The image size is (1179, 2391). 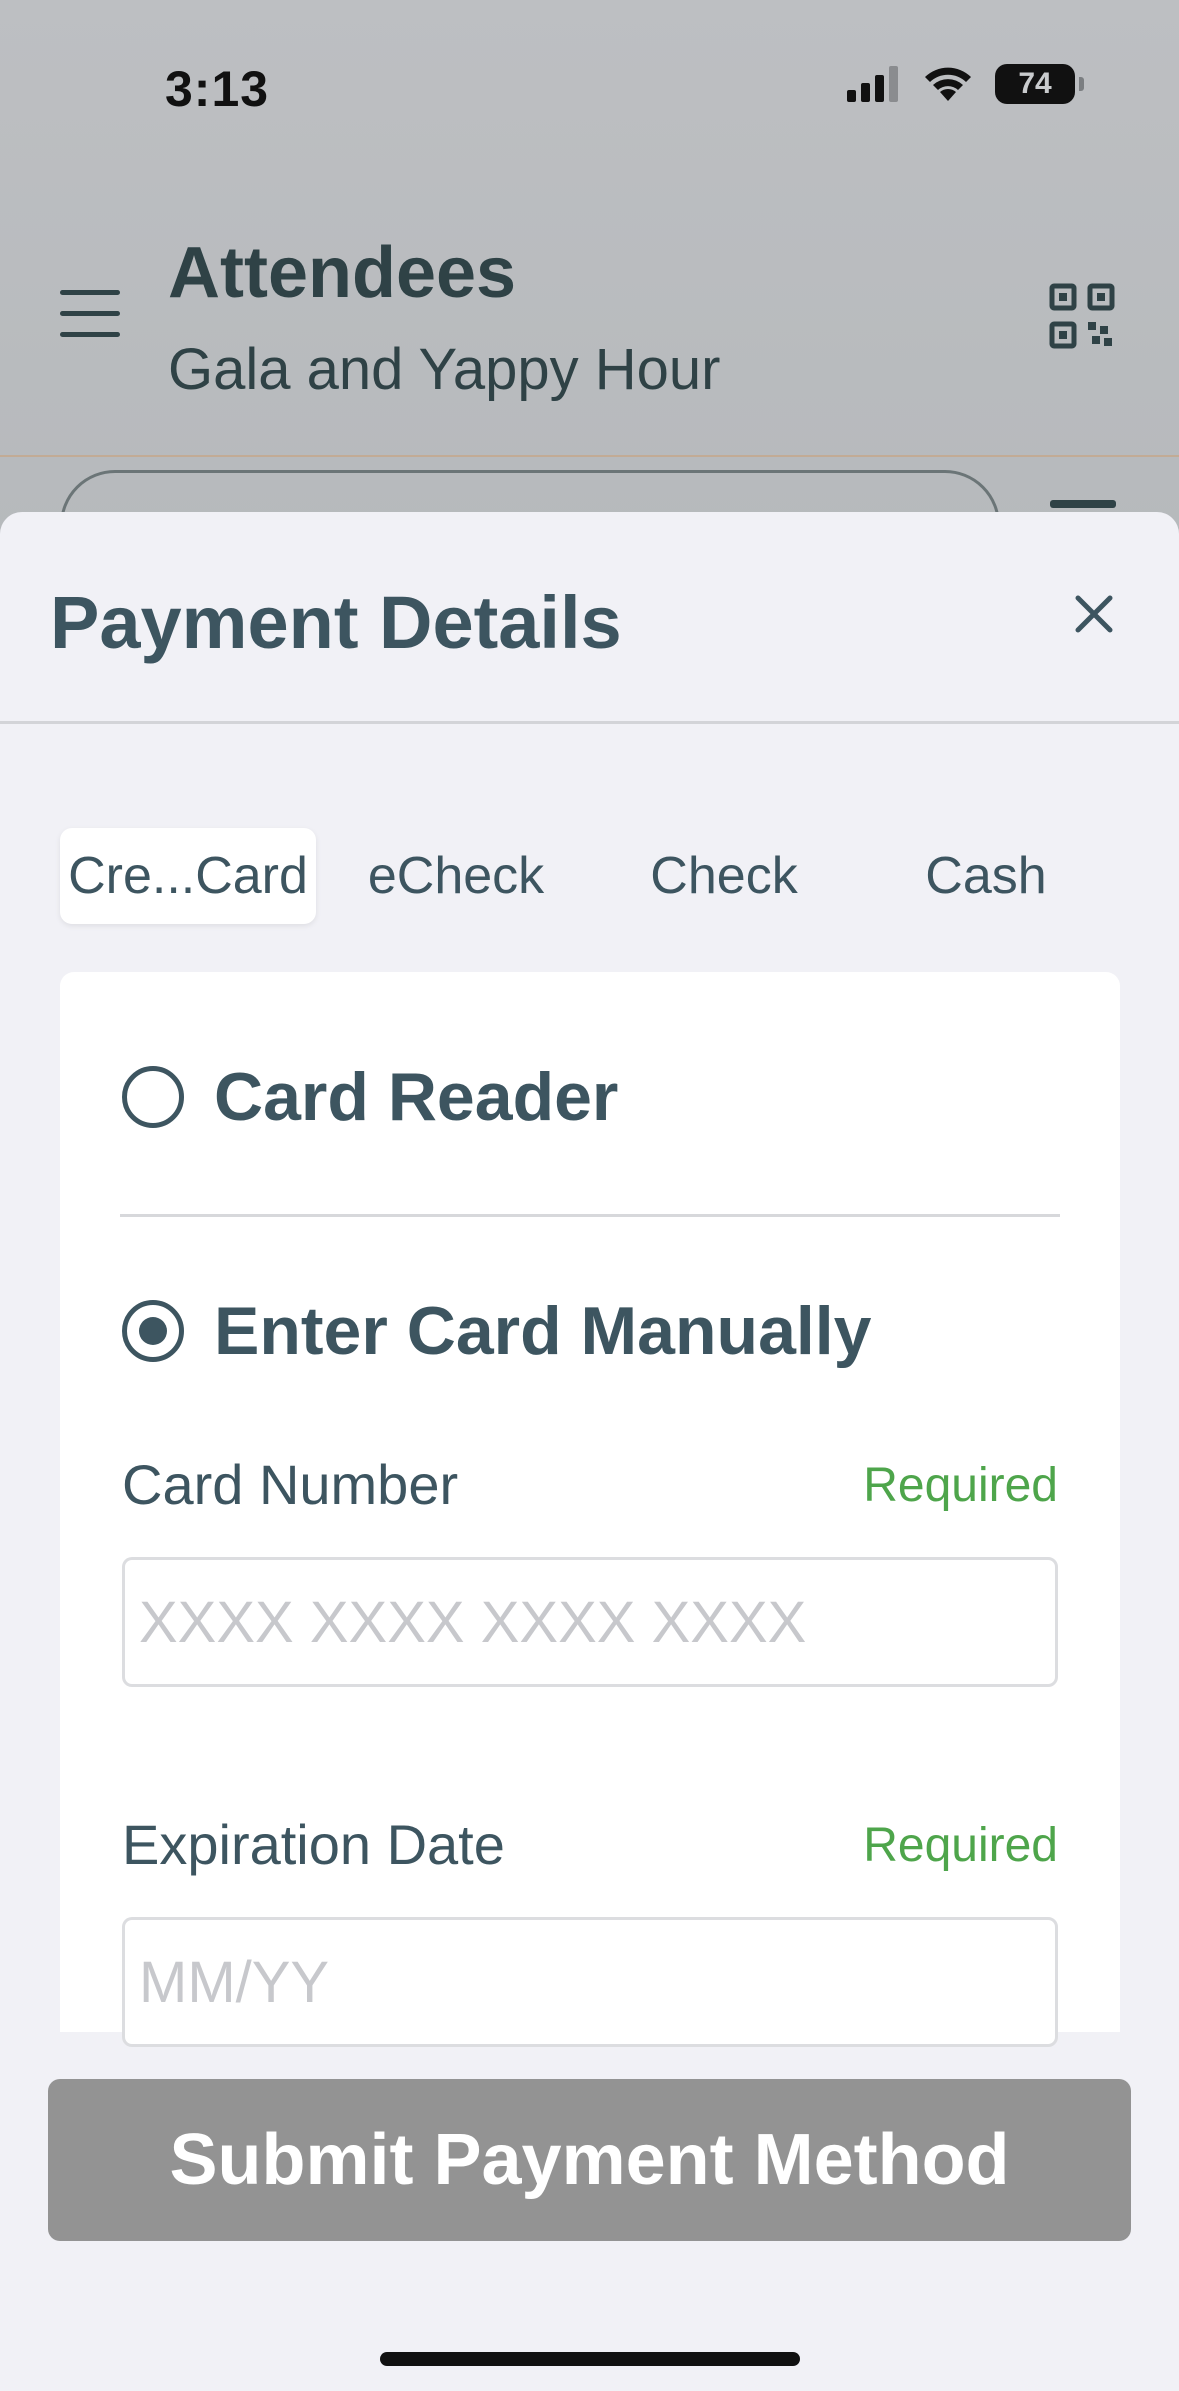 I want to click on tab-echeck: eCheck, so click(x=456, y=876).